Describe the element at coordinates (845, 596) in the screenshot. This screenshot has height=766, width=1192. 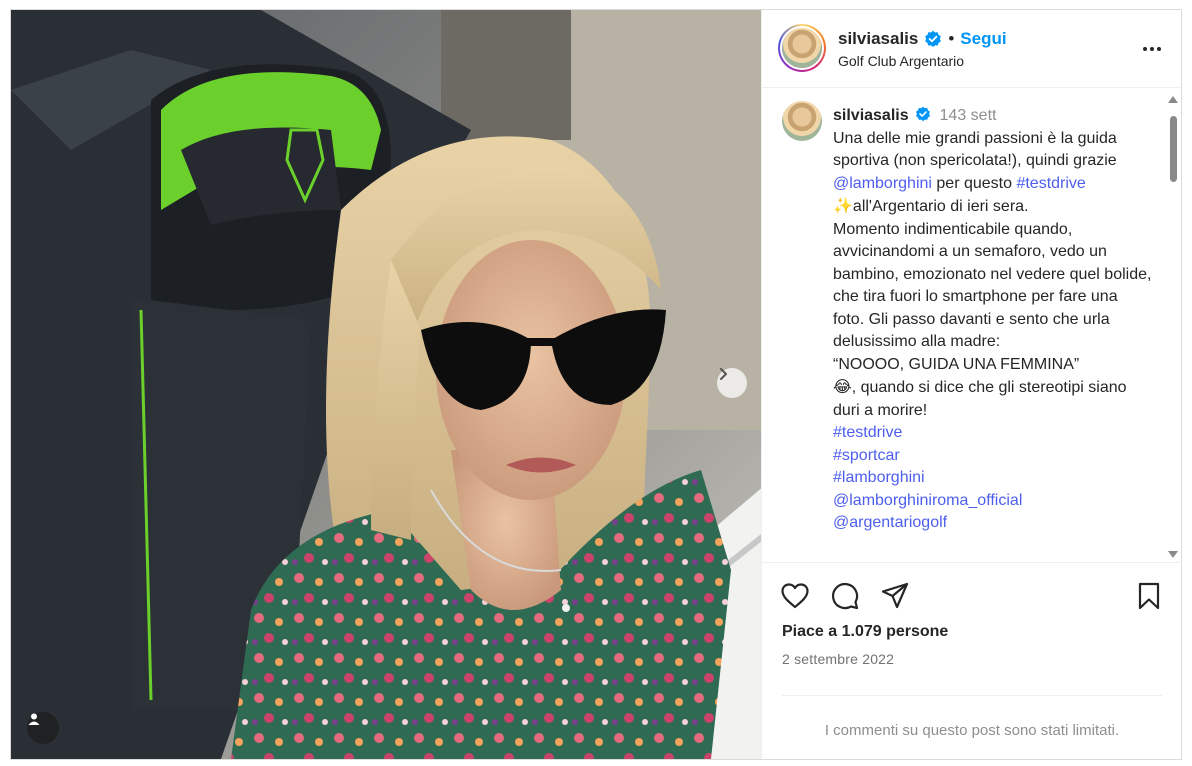
I see `comment-icon` at that location.